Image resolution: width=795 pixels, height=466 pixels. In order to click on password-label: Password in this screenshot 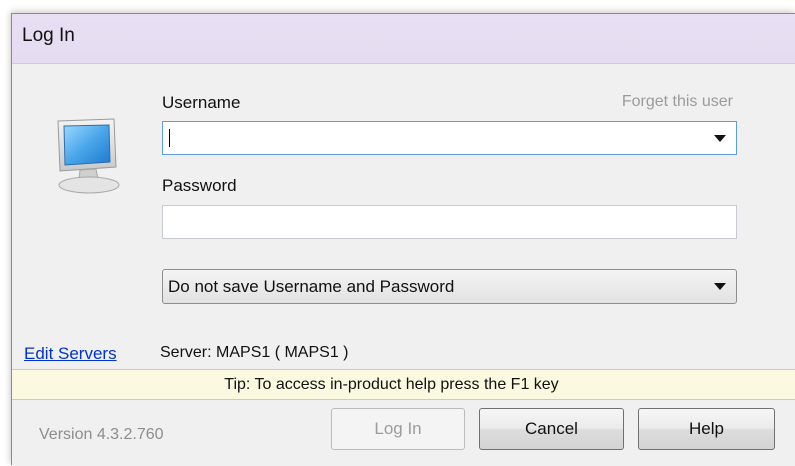, I will do `click(199, 185)`.